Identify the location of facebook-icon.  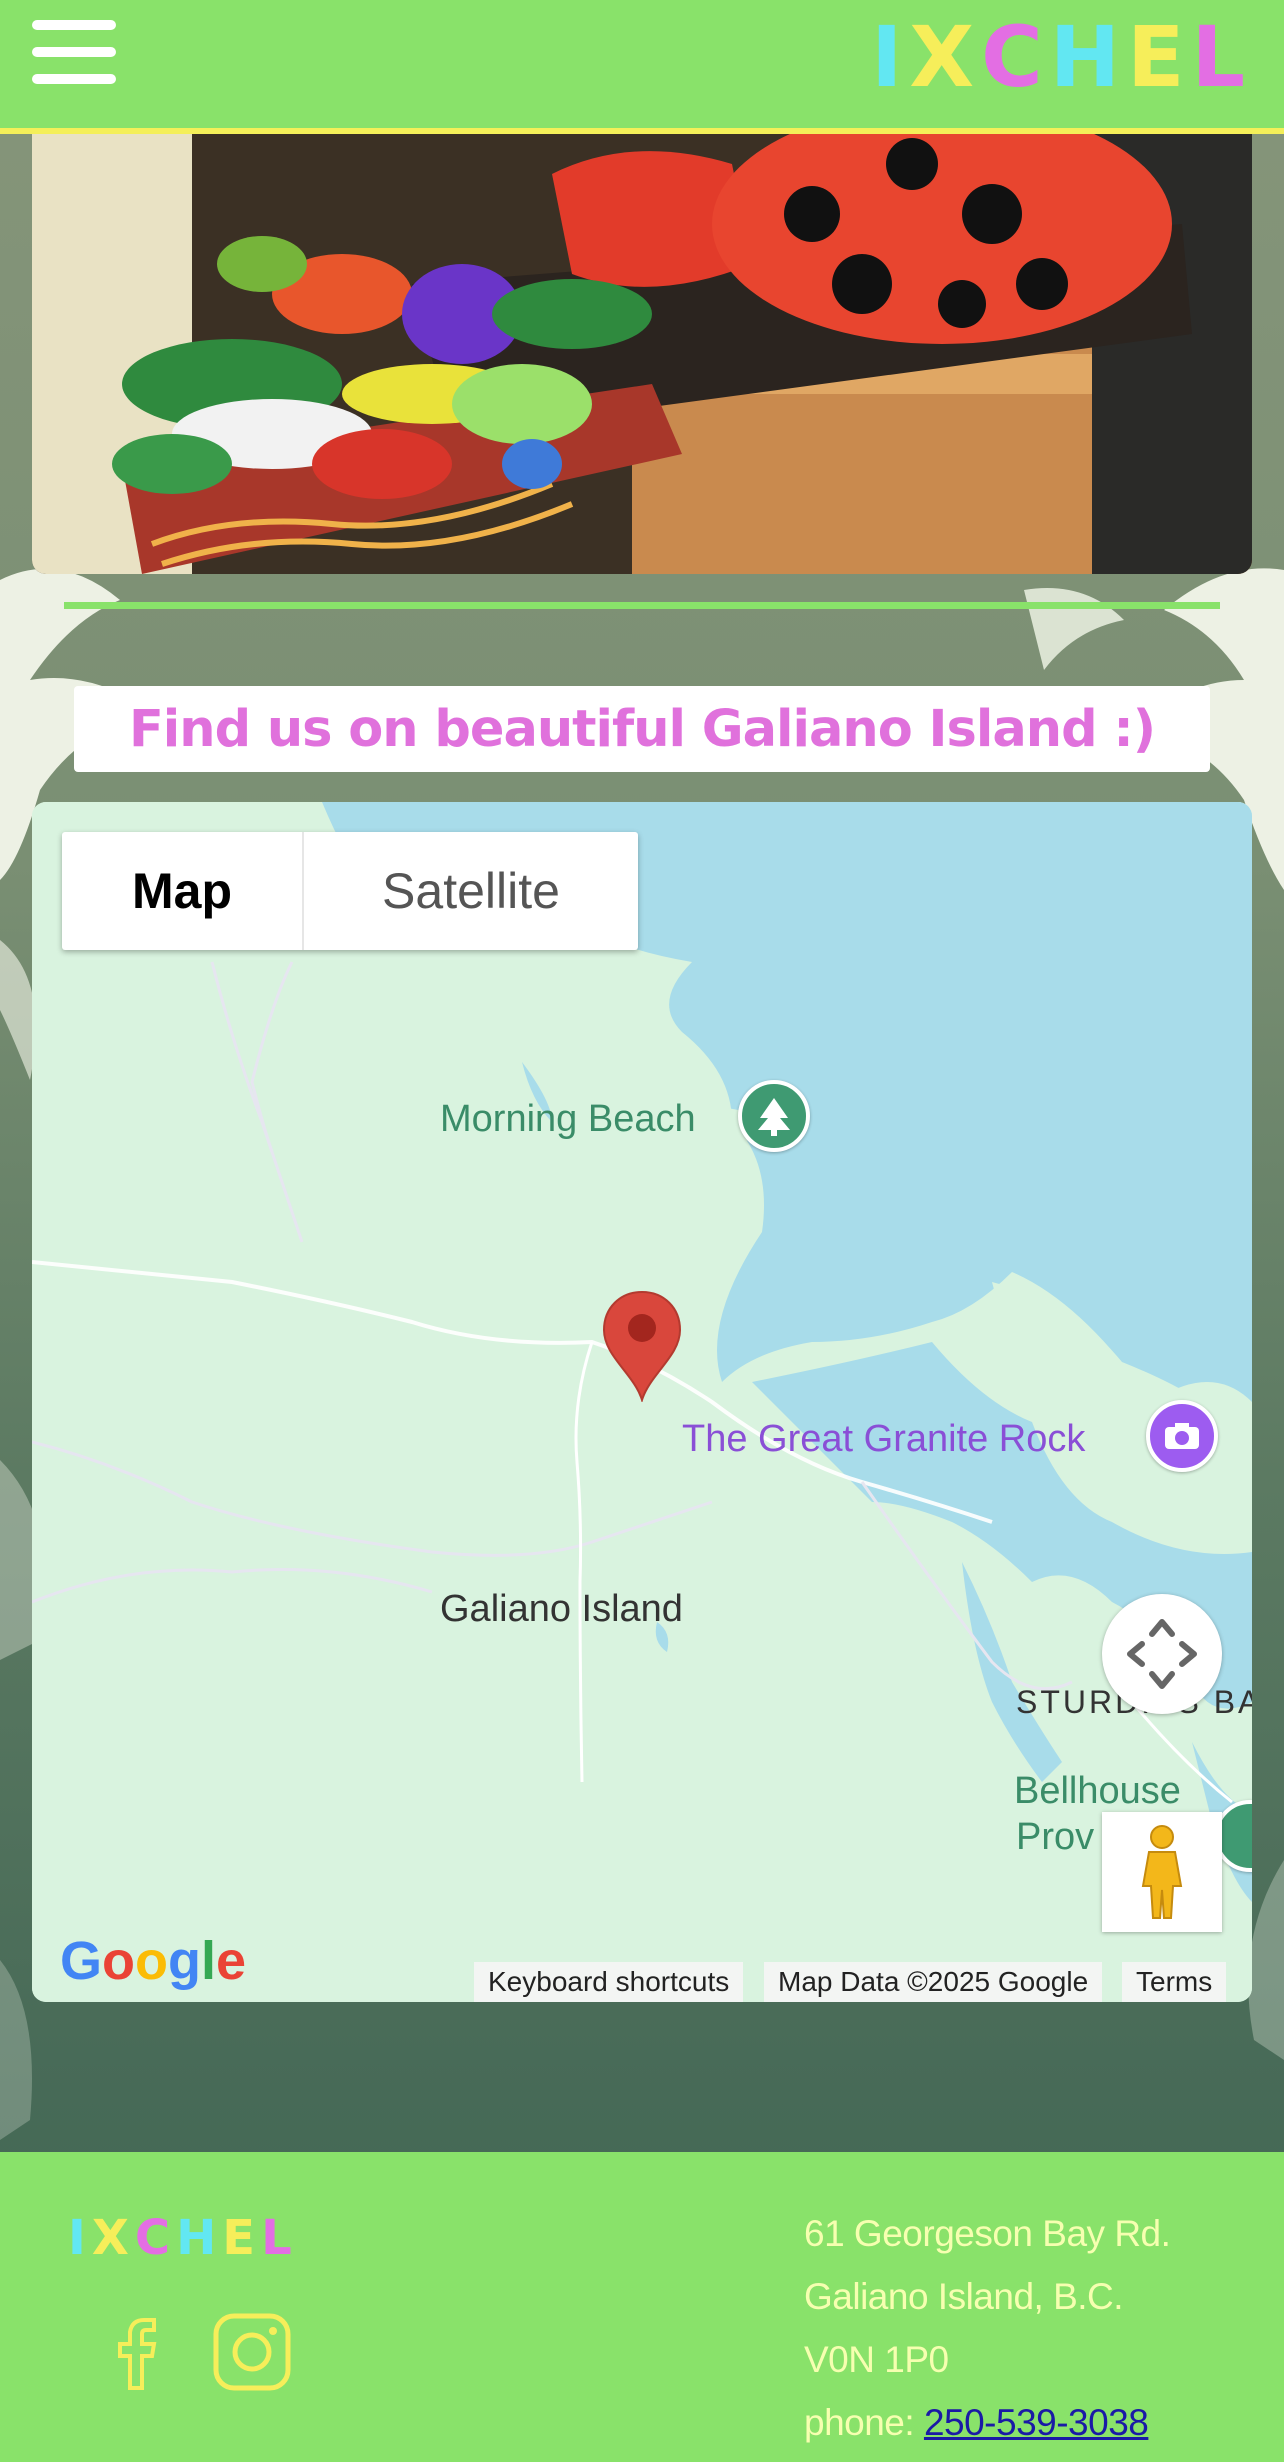
(136, 2352).